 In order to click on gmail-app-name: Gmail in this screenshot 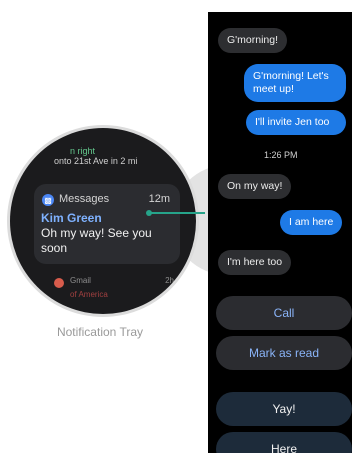, I will do `click(80, 280)`.